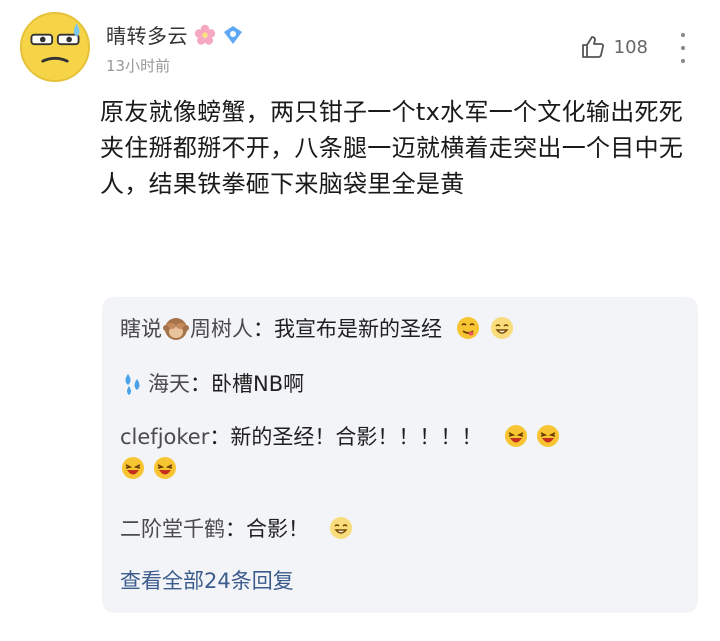 The image size is (720, 641). I want to click on reply-item: 瞎说 周树人：我宣布是新的圣经, so click(317, 329).